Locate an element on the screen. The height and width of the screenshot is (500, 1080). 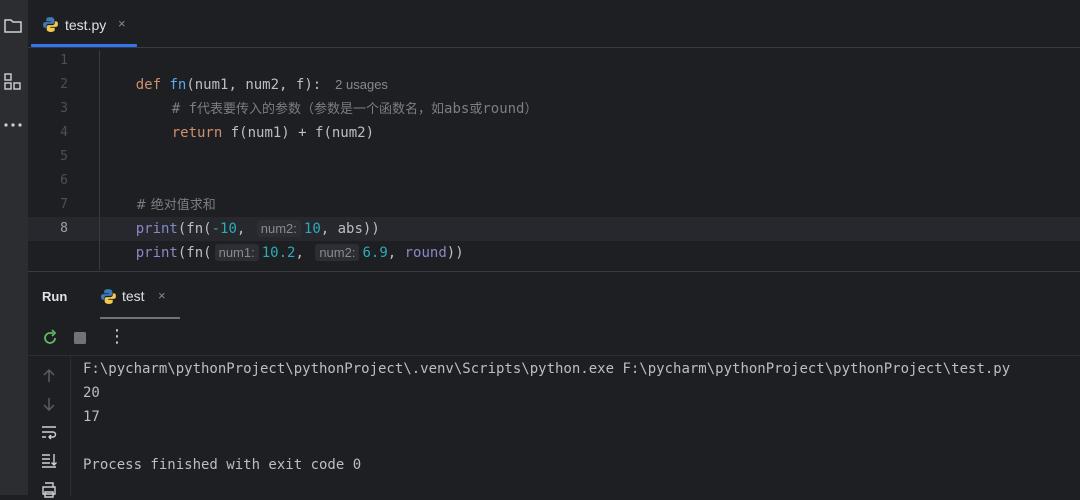
active-tab-indicator is located at coordinates (84, 45).